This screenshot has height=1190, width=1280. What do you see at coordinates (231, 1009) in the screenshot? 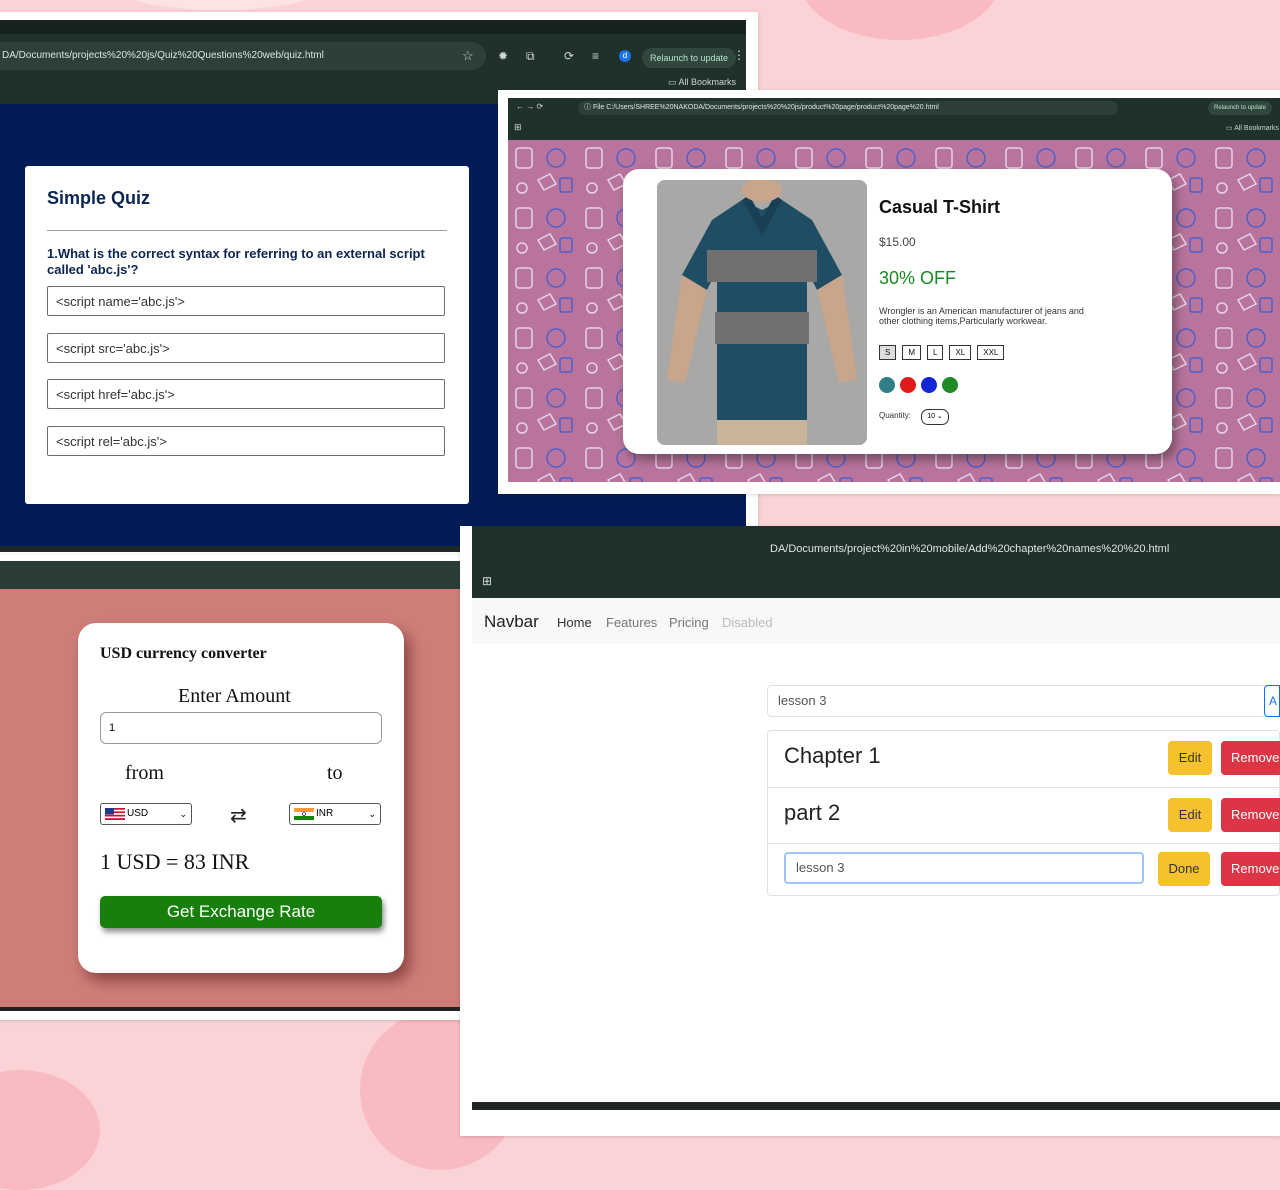
I see `scrollbar` at bounding box center [231, 1009].